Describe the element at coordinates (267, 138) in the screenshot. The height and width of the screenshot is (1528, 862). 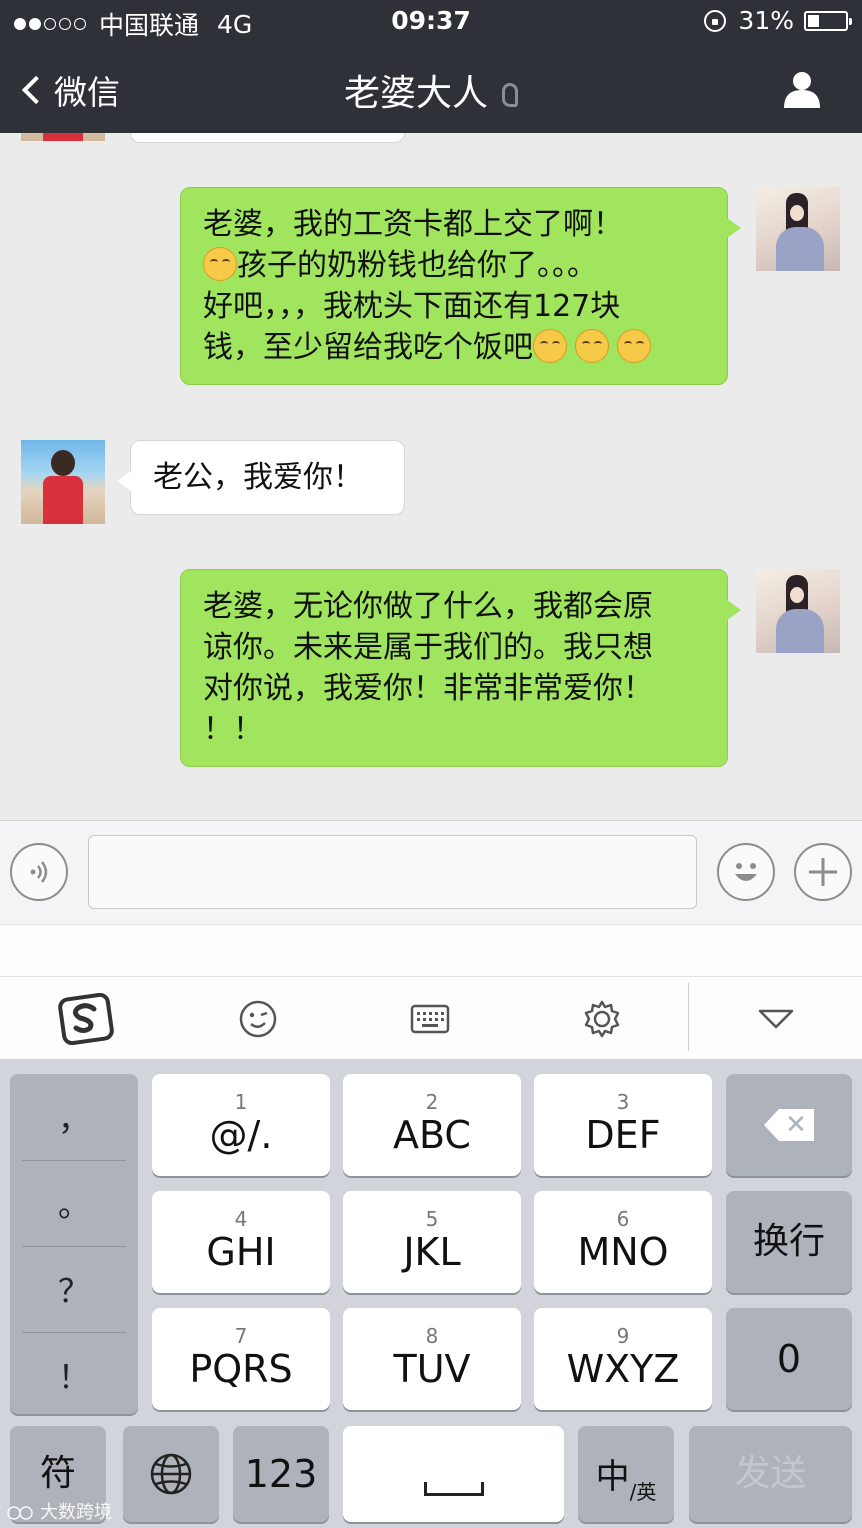
I see `message-bubble-cut-off` at that location.